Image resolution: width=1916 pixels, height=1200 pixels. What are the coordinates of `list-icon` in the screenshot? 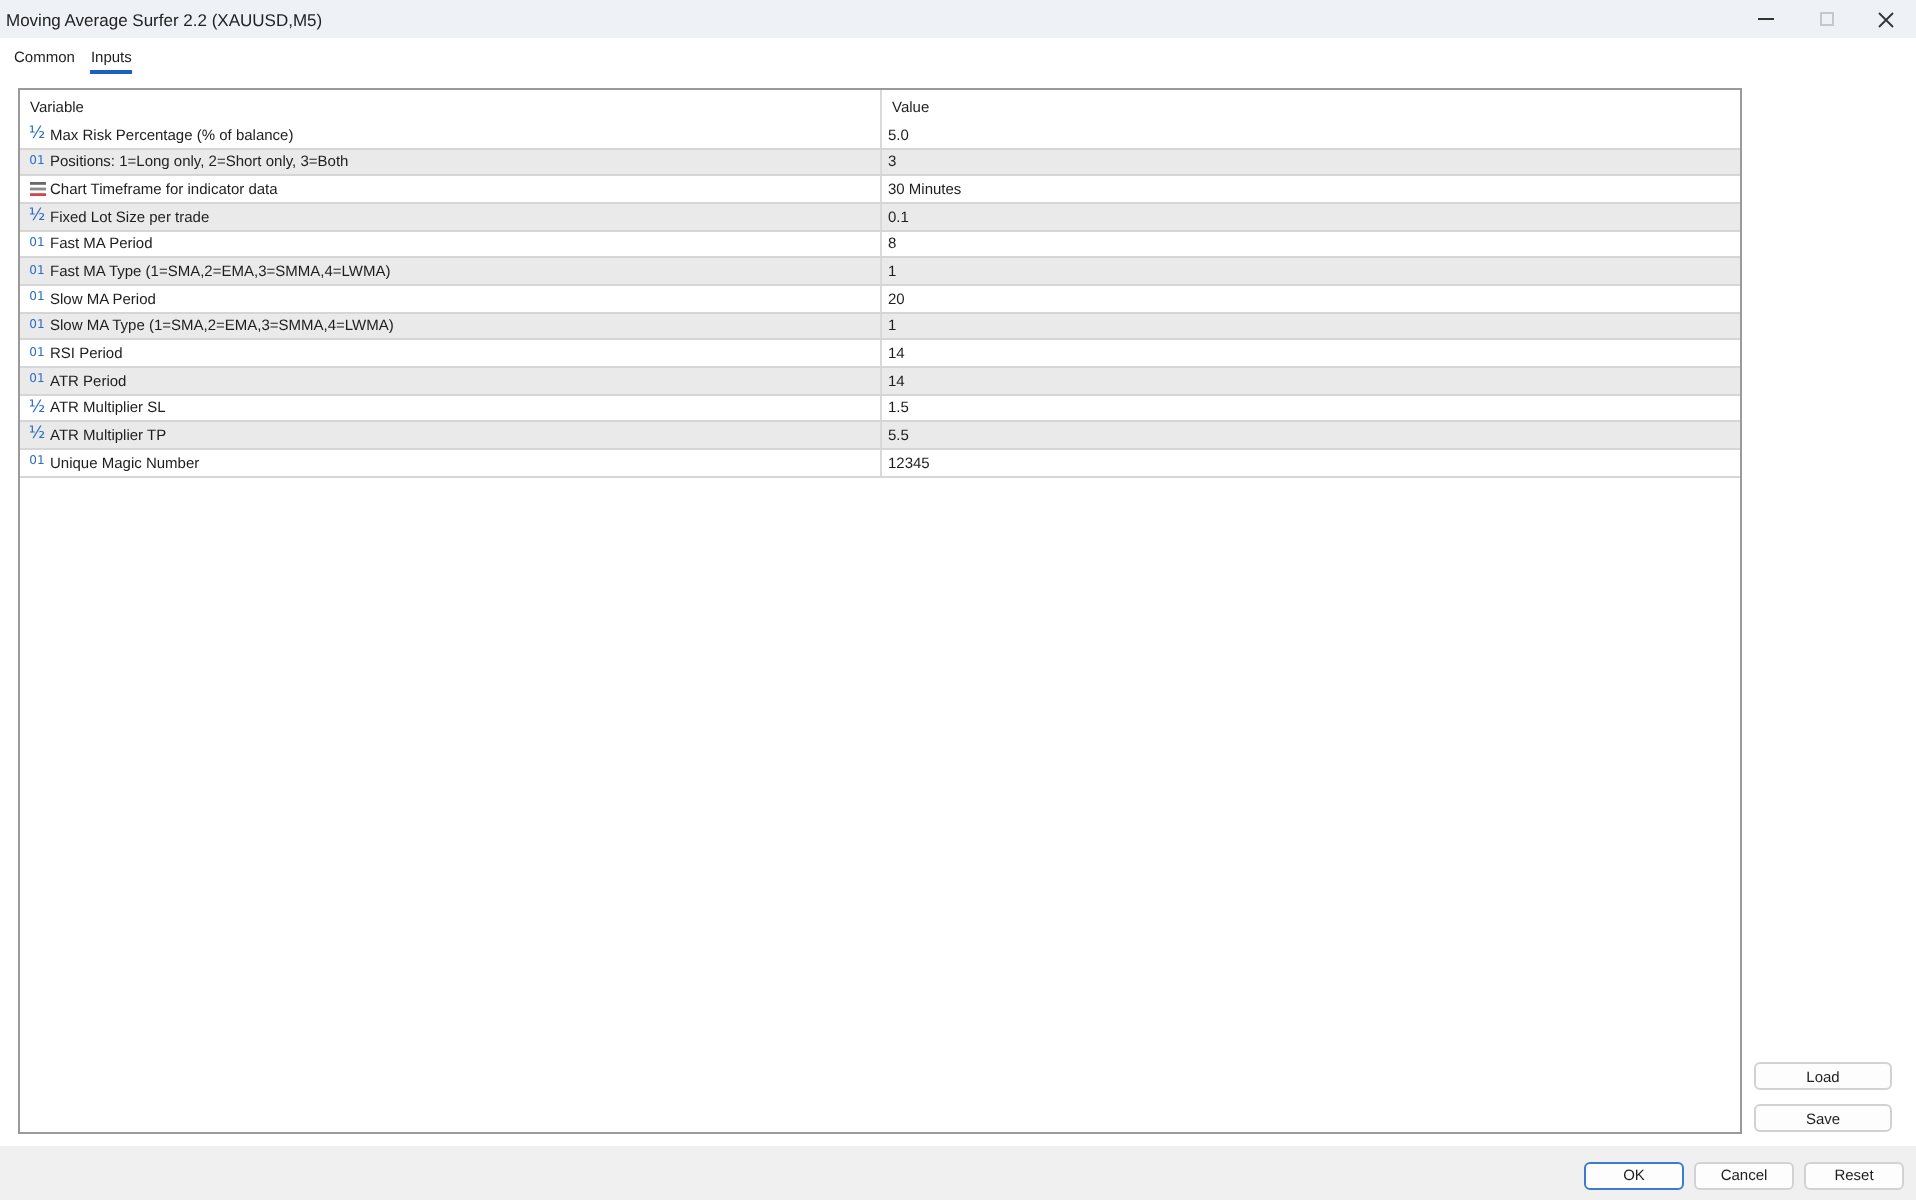 It's located at (37, 189).